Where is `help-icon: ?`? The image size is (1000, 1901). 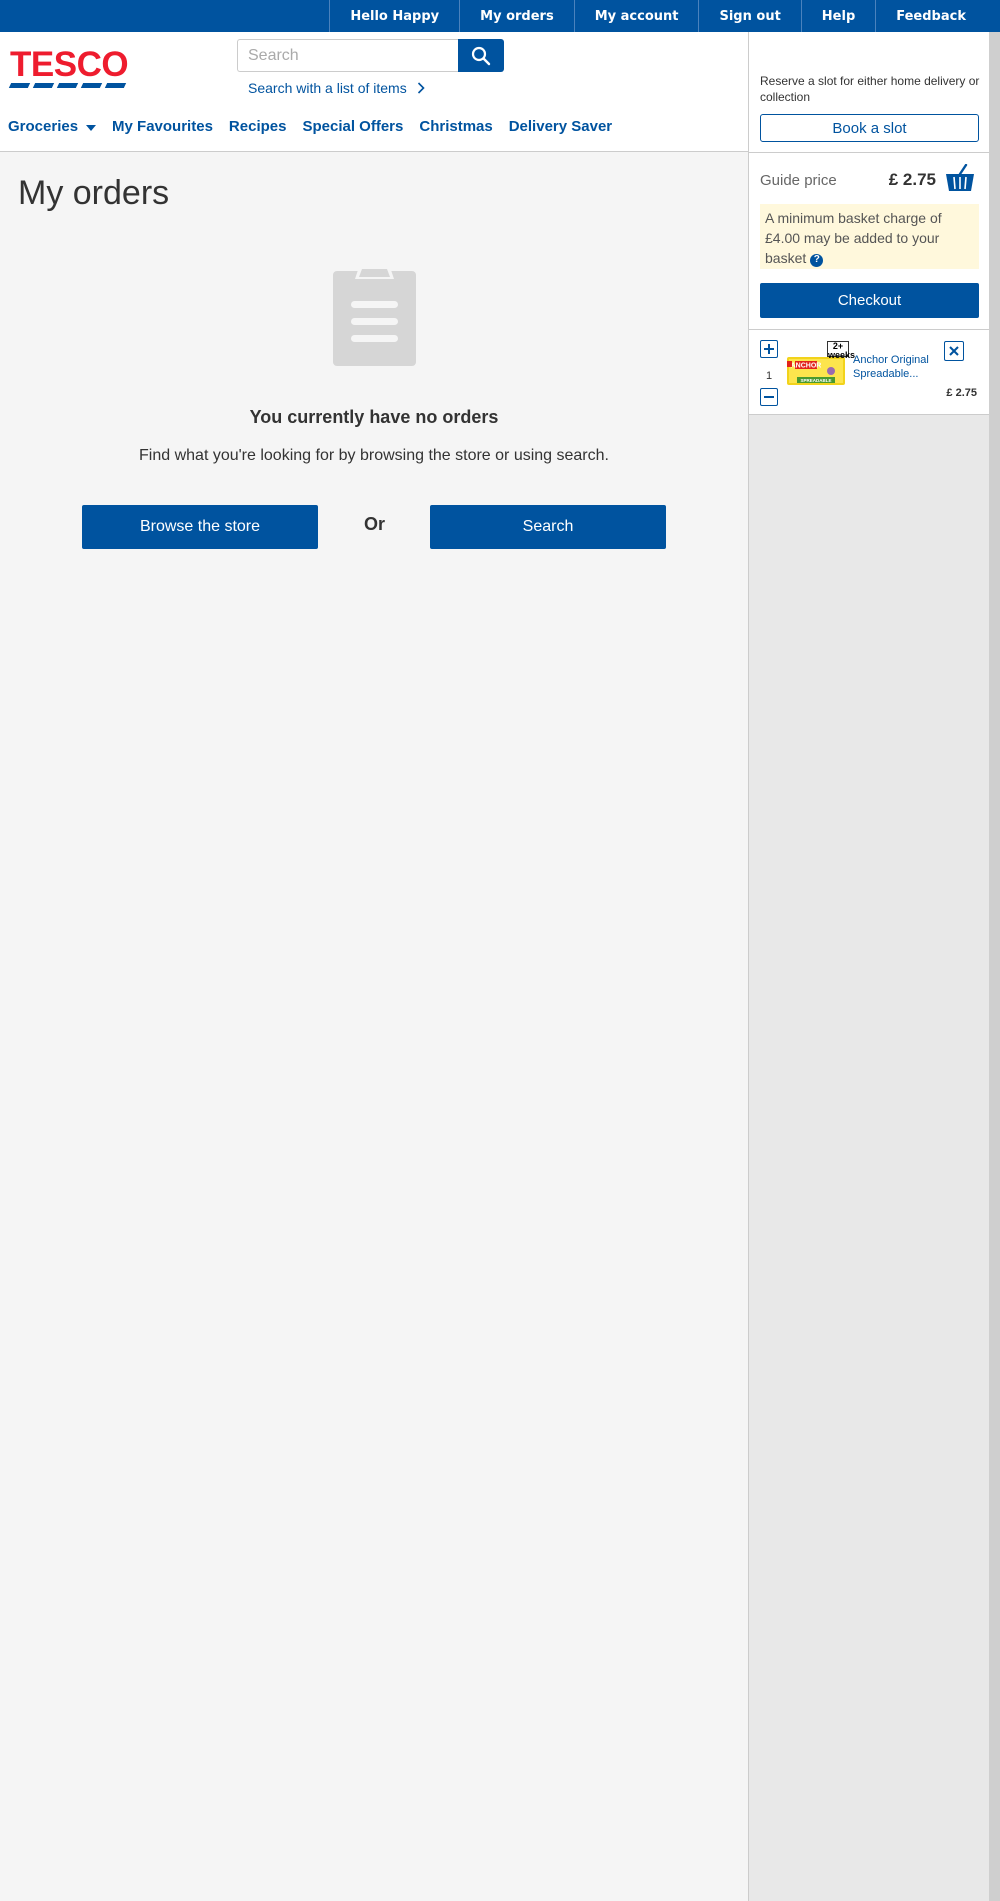
help-icon: ? is located at coordinates (817, 260).